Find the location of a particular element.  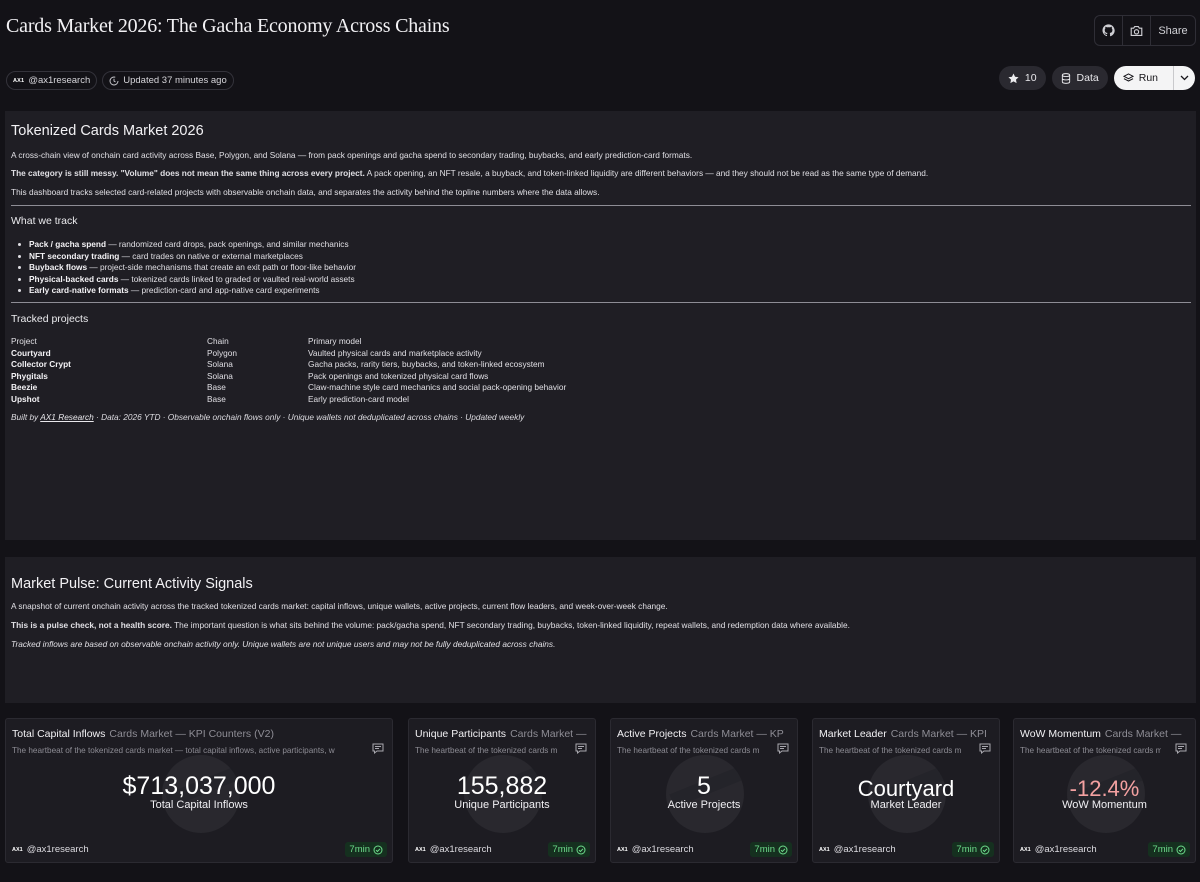

projects-heading: Tracked projects is located at coordinates (50, 319).